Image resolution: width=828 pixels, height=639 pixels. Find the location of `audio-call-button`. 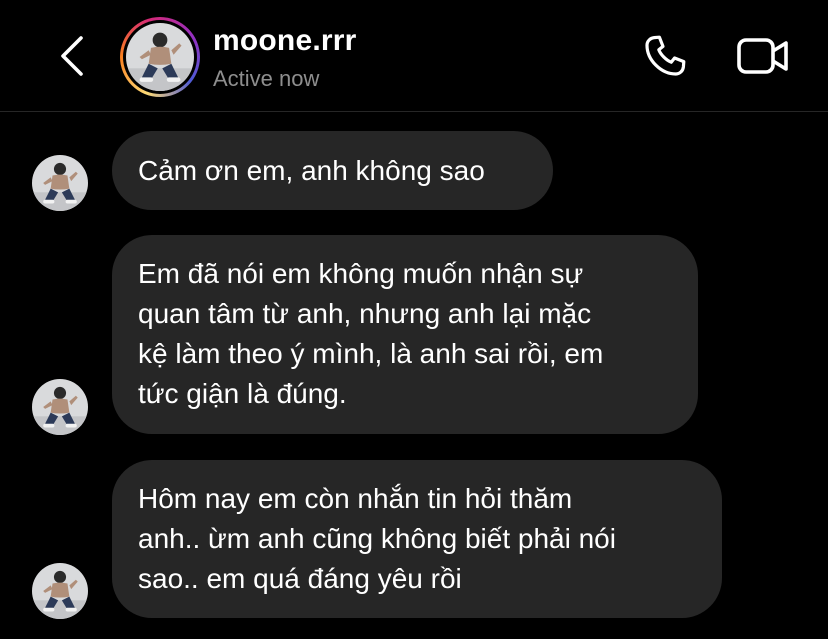

audio-call-button is located at coordinates (665, 58).